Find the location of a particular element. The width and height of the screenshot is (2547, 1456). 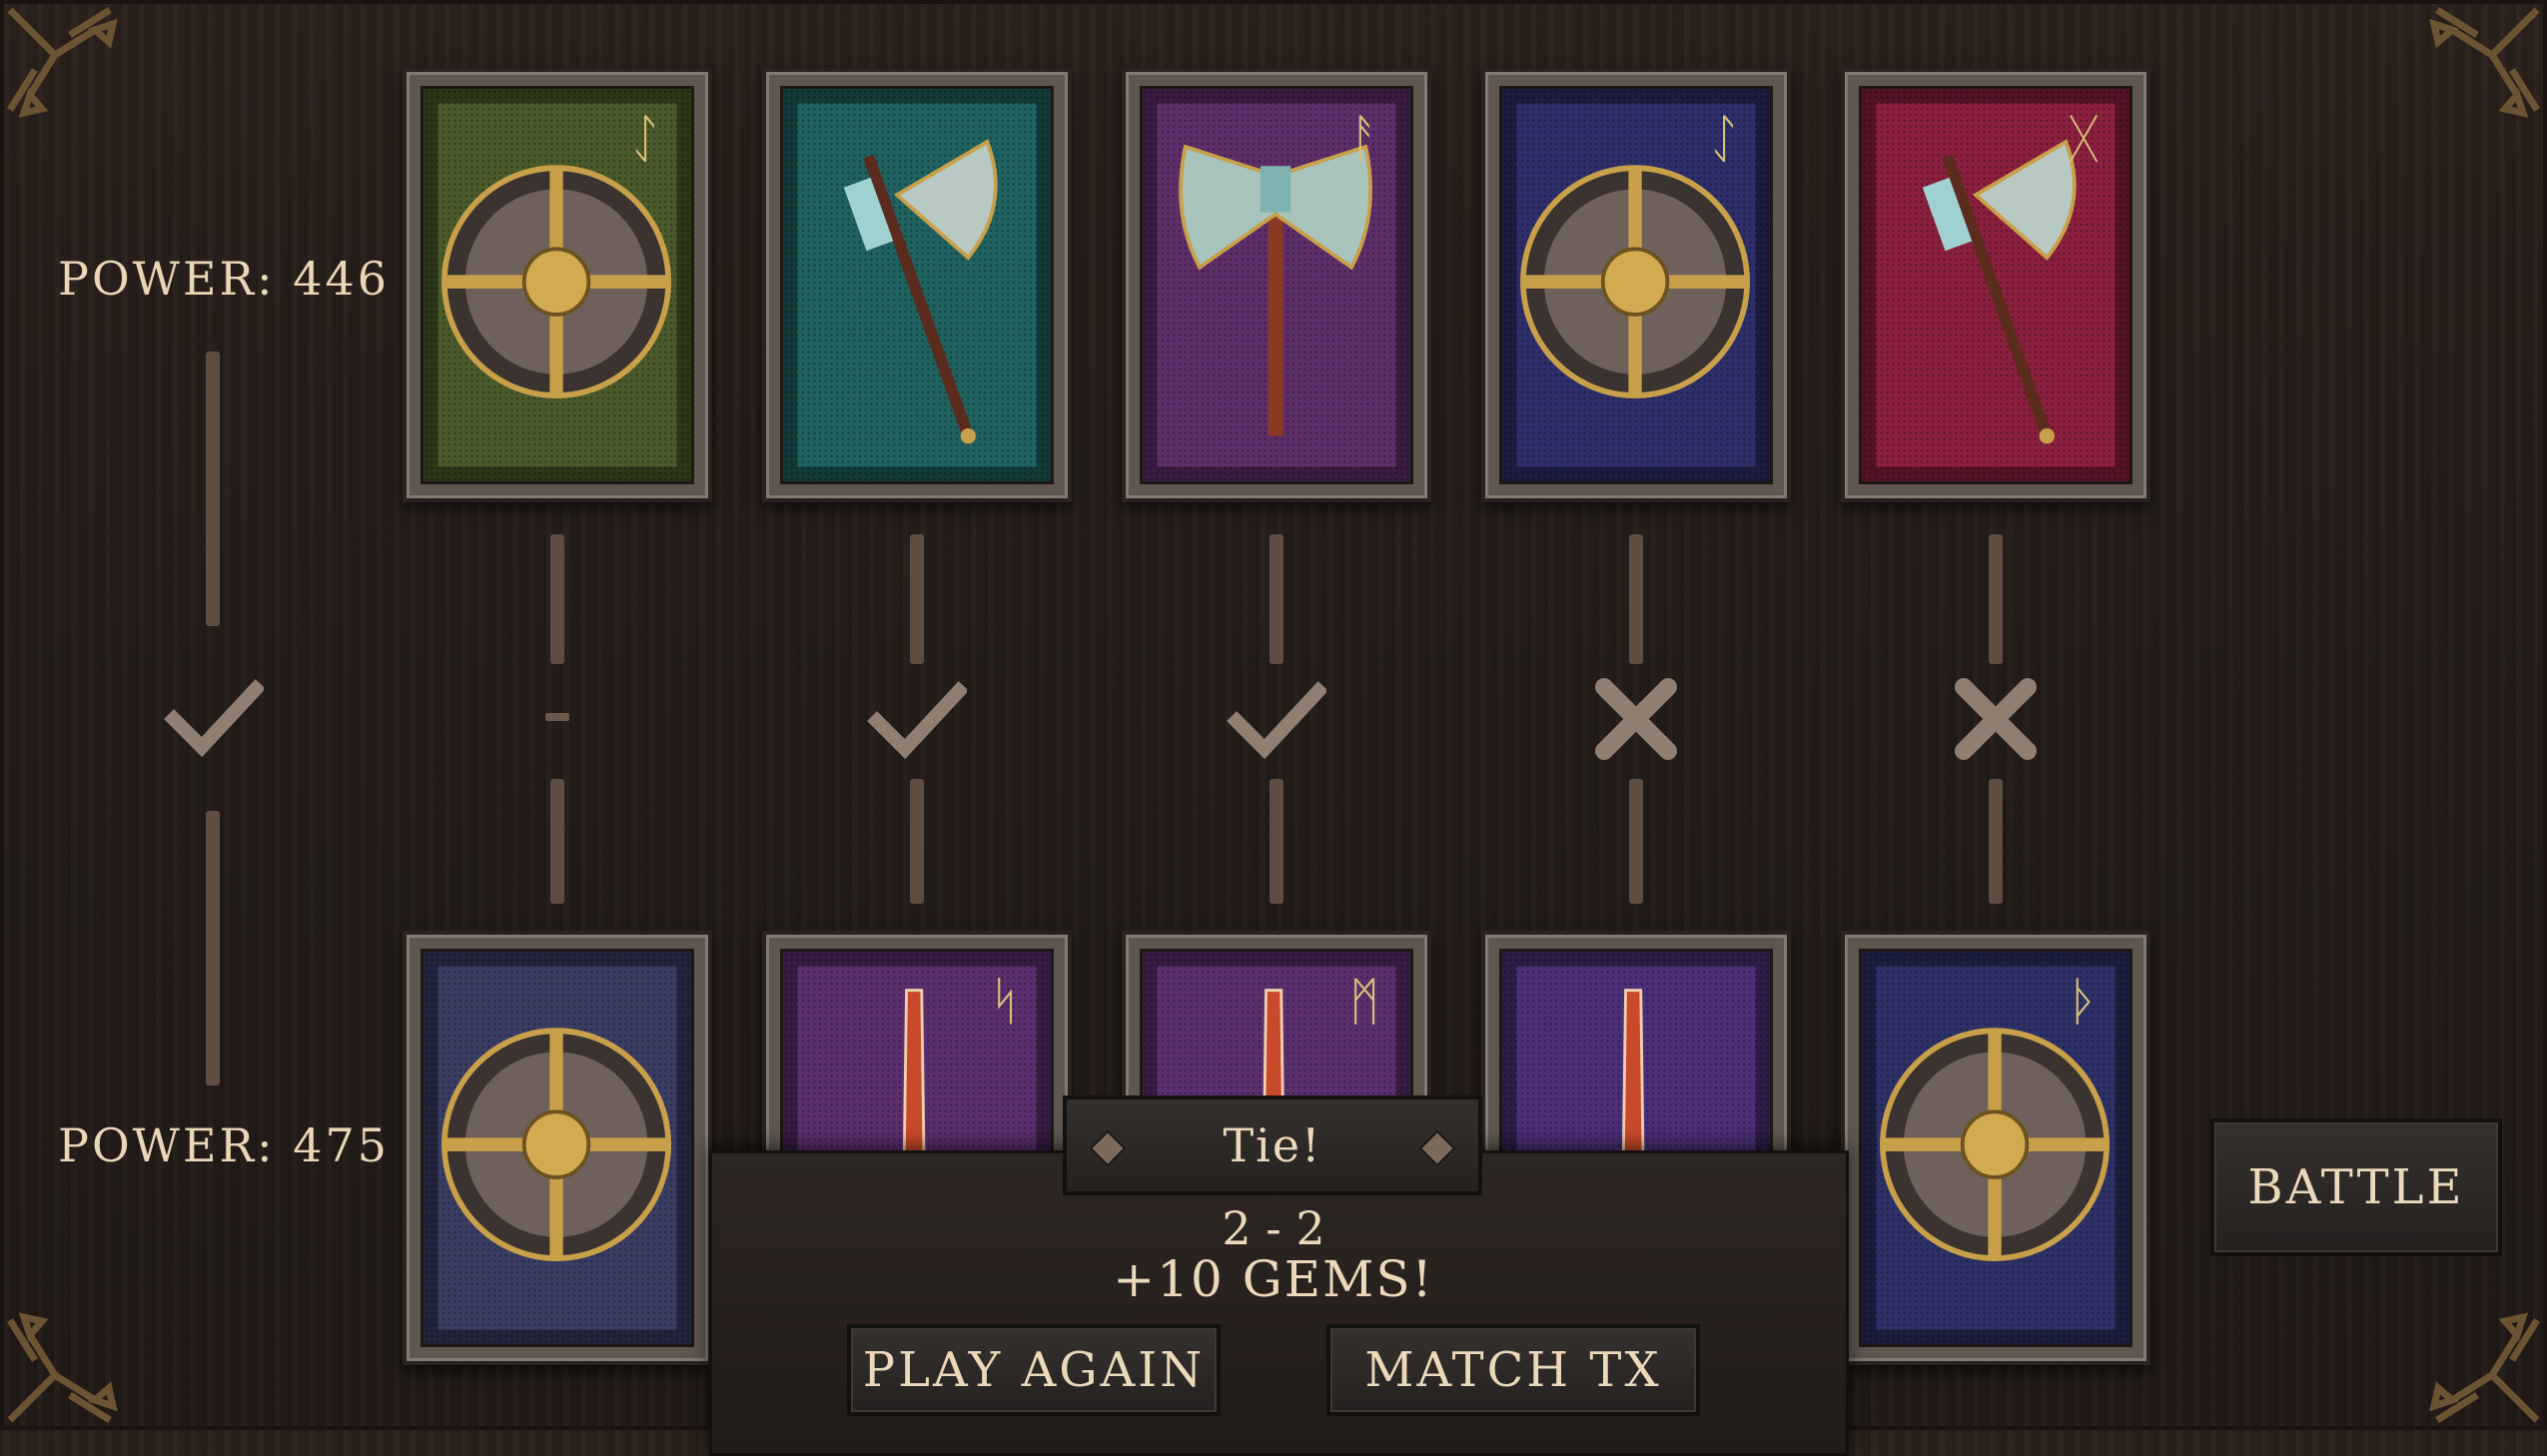

round-shield-icon is located at coordinates (557, 1148).